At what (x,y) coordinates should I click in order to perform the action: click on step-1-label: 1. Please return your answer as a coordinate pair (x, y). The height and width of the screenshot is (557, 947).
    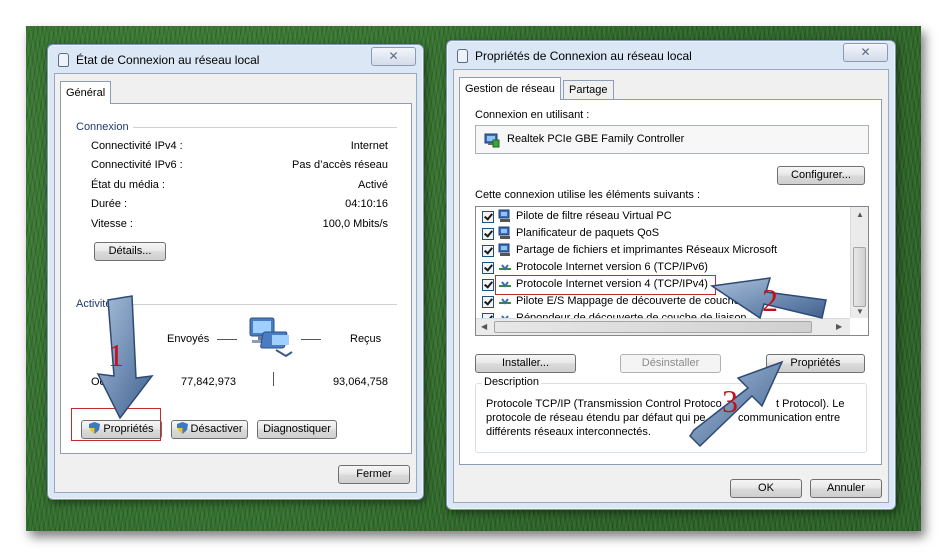
    Looking at the image, I should click on (116, 355).